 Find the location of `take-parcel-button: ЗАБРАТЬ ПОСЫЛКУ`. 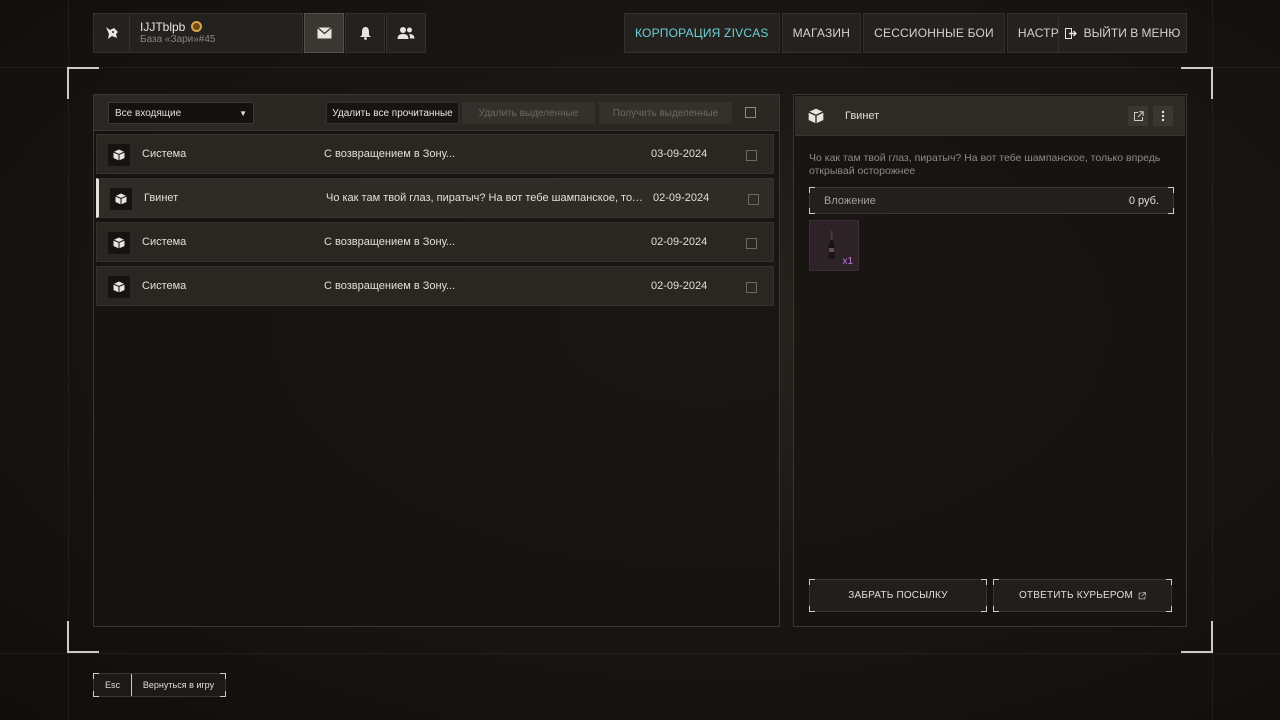

take-parcel-button: ЗАБРАТЬ ПОСЫЛКУ is located at coordinates (898, 595).